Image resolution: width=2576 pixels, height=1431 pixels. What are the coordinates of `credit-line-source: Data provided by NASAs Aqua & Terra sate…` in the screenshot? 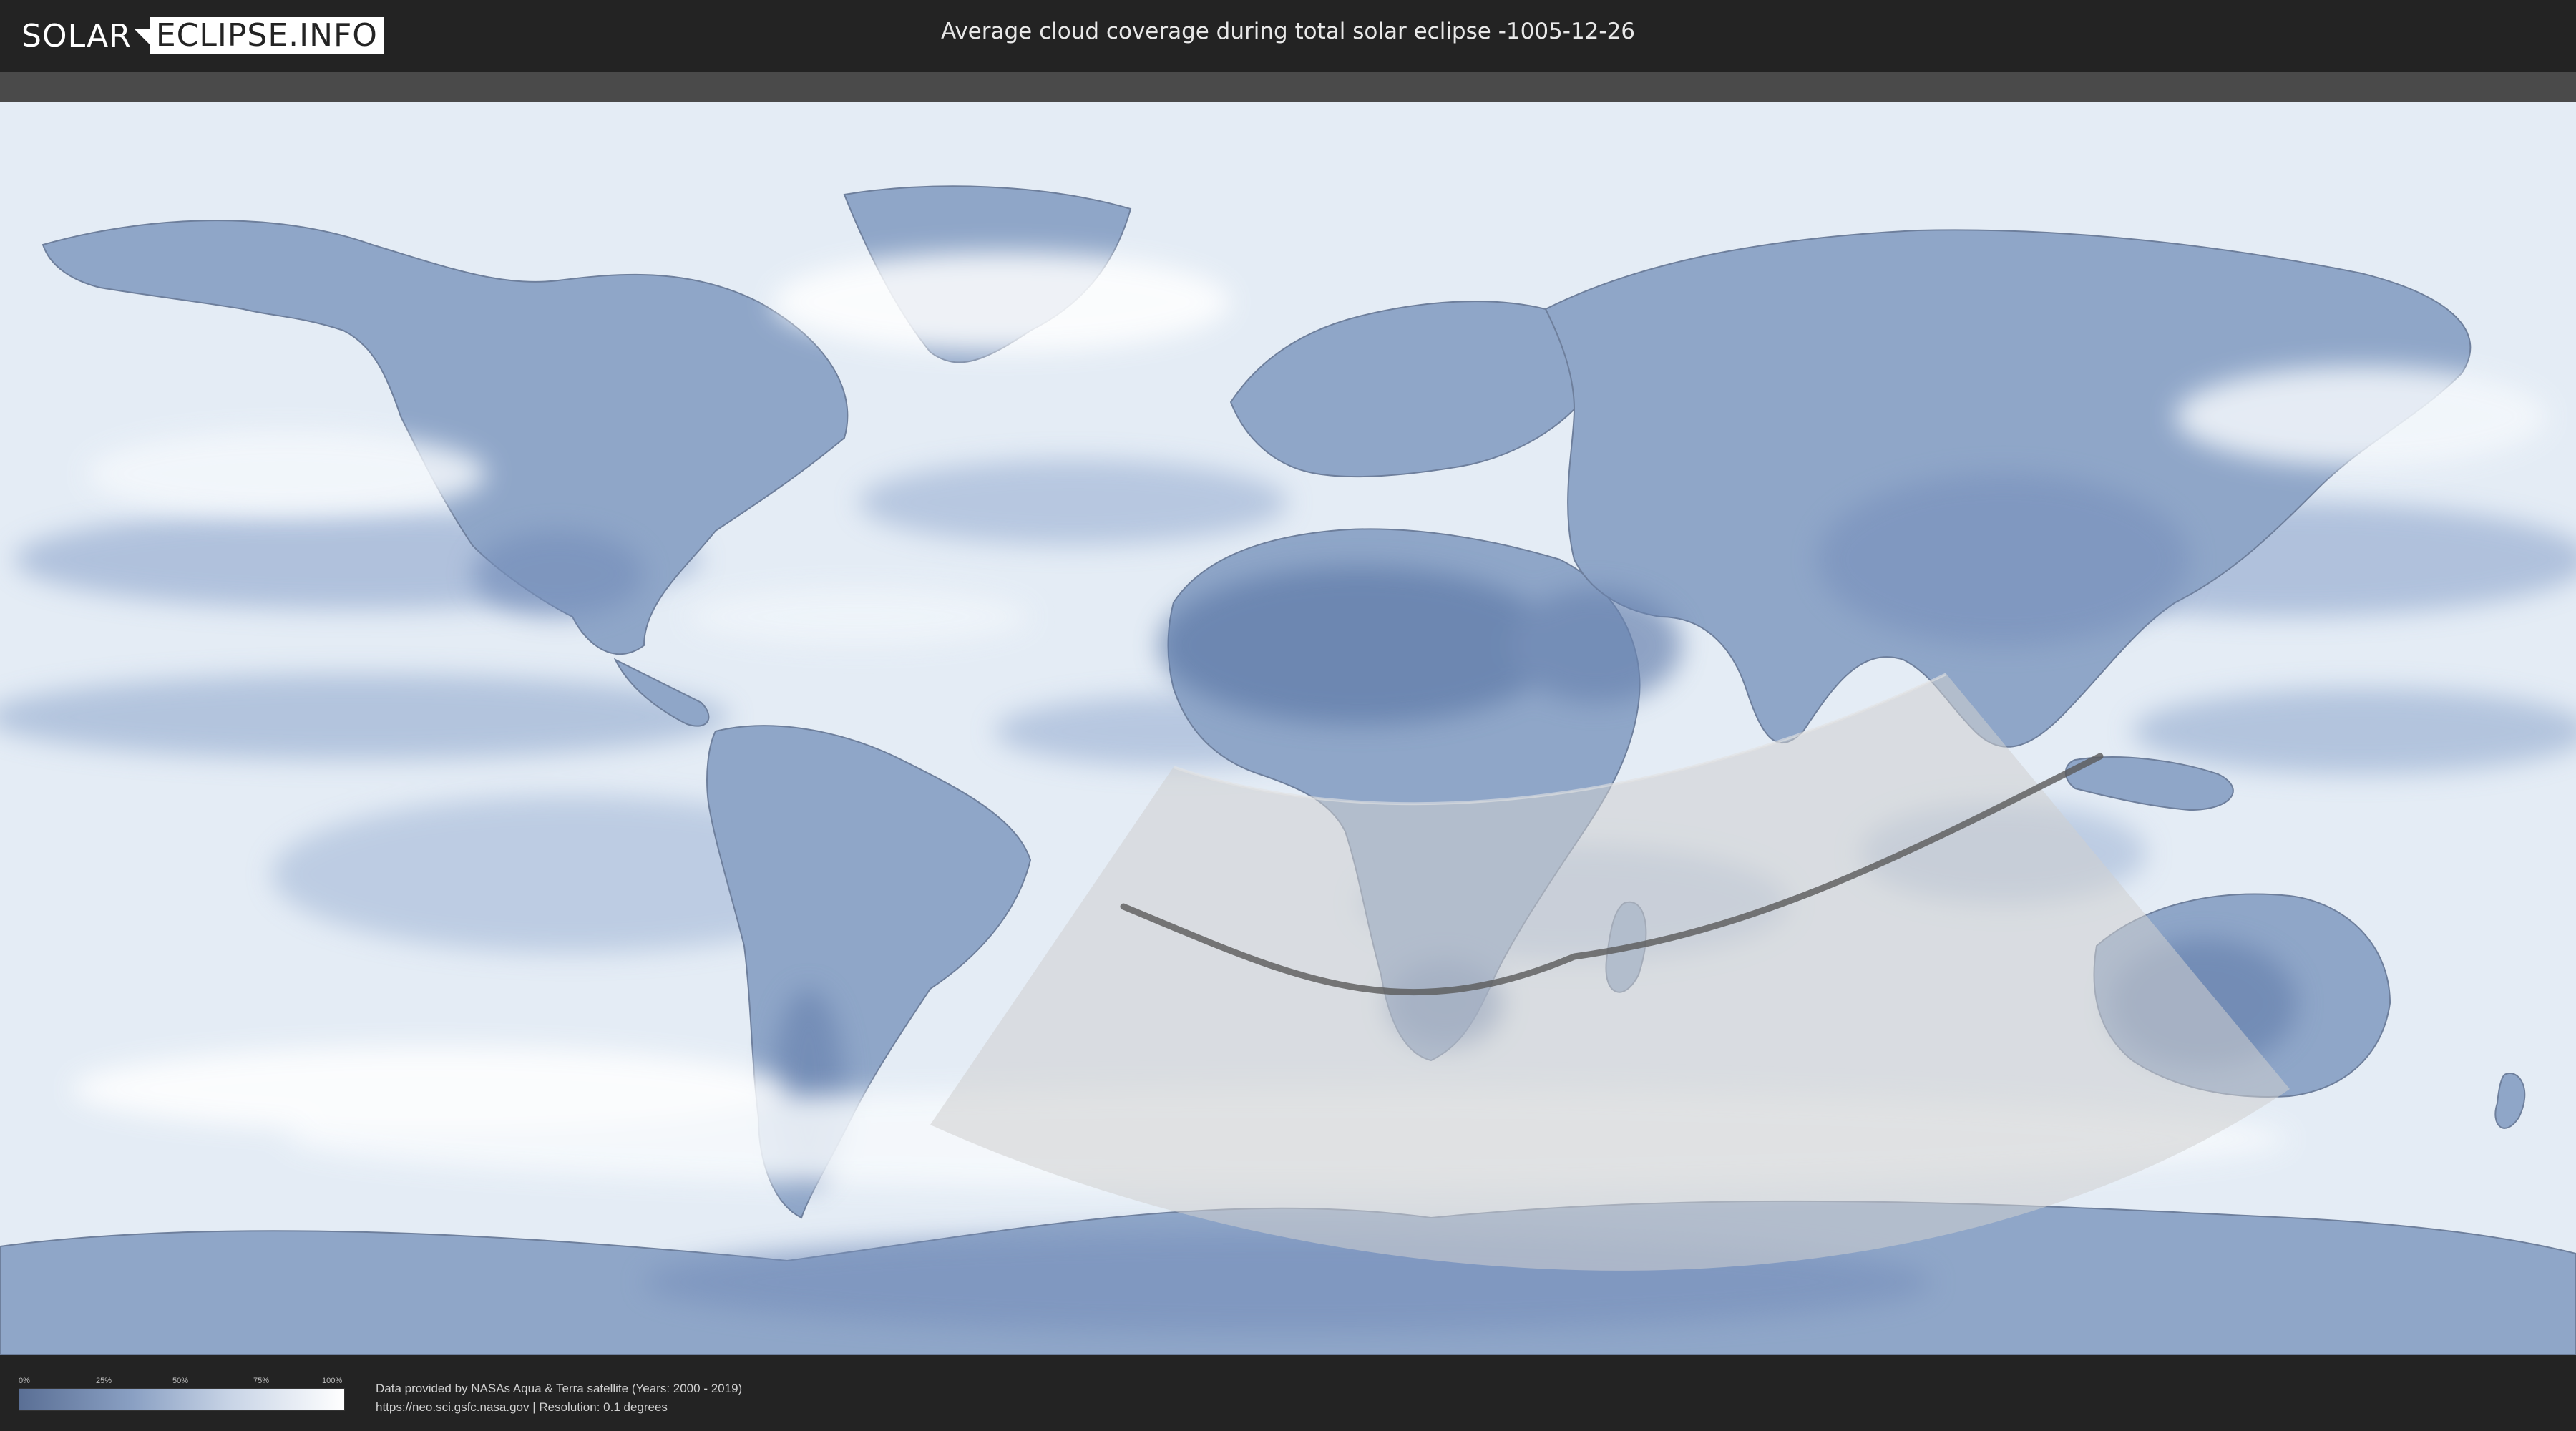 It's located at (559, 1388).